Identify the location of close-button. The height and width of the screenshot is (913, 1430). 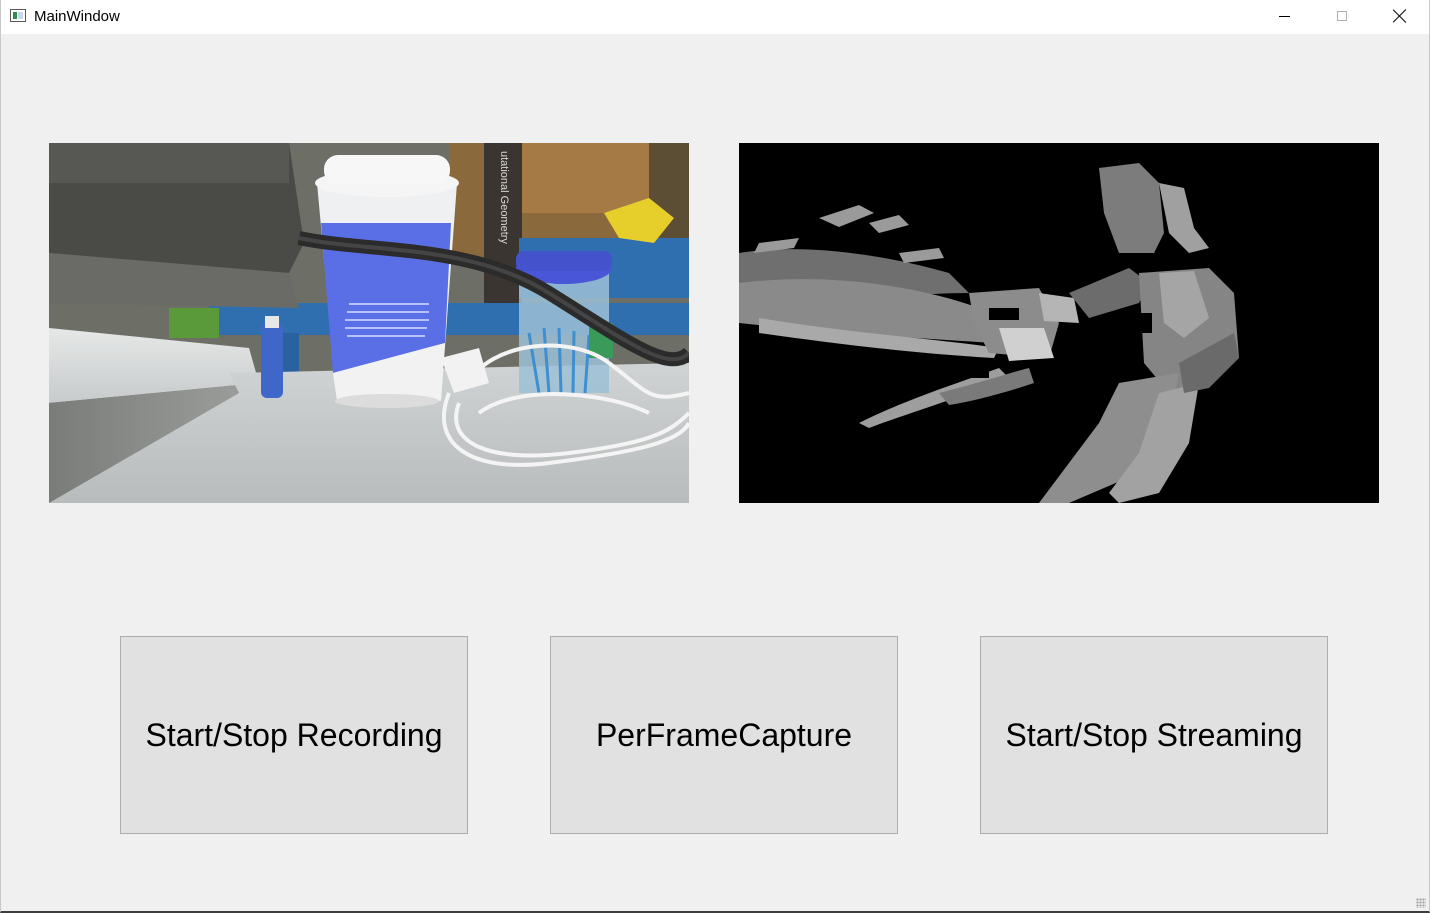
(1400, 16).